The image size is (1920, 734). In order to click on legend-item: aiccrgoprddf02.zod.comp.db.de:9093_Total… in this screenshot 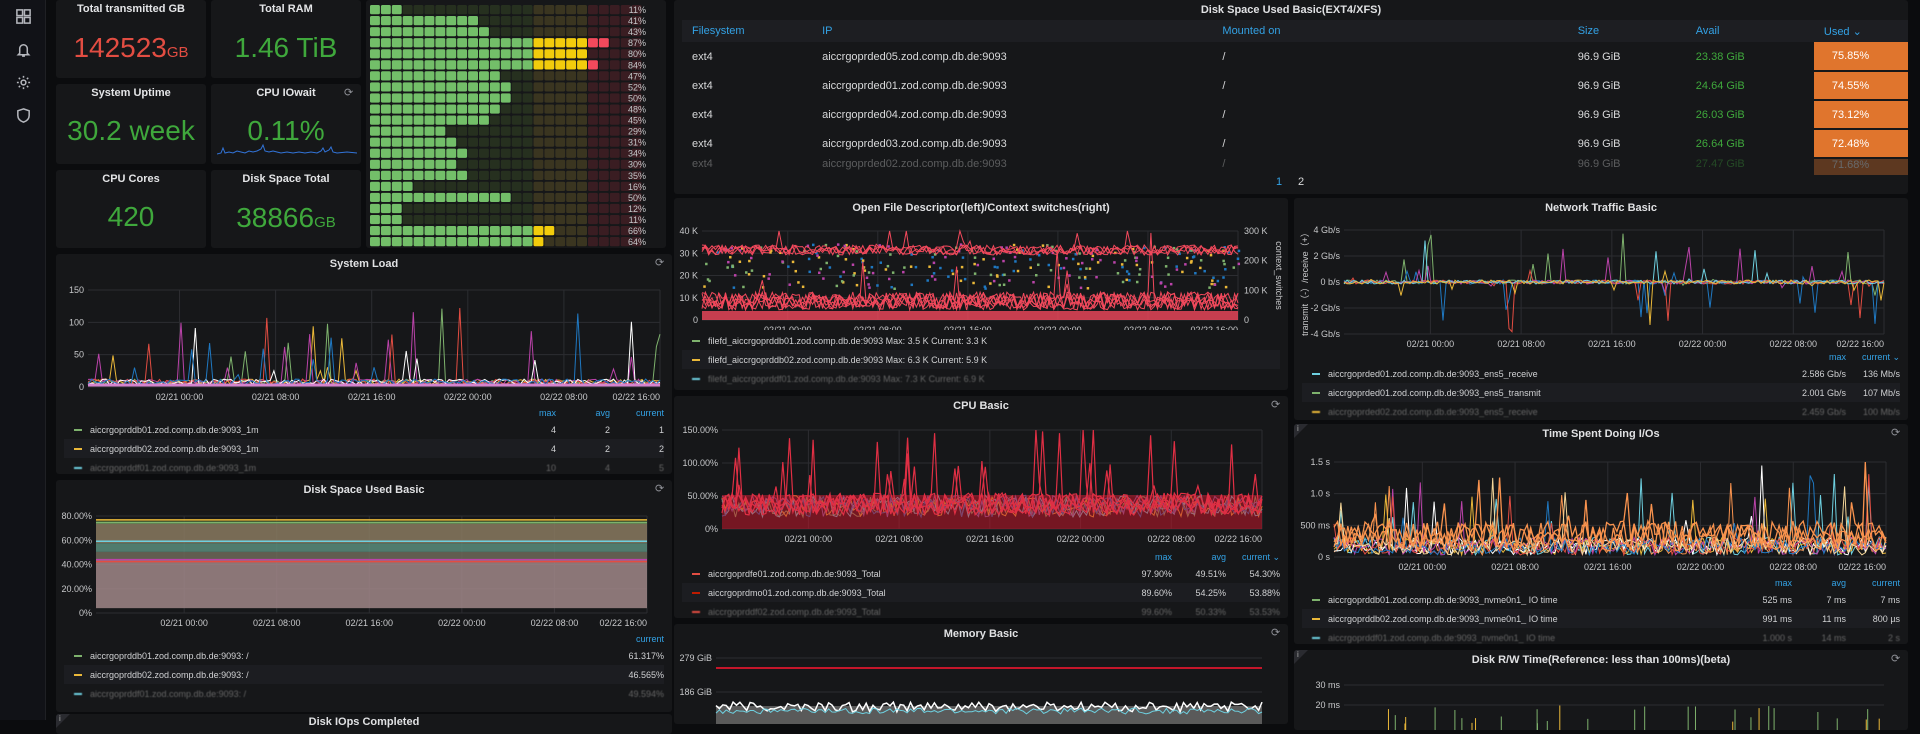, I will do `click(981, 610)`.